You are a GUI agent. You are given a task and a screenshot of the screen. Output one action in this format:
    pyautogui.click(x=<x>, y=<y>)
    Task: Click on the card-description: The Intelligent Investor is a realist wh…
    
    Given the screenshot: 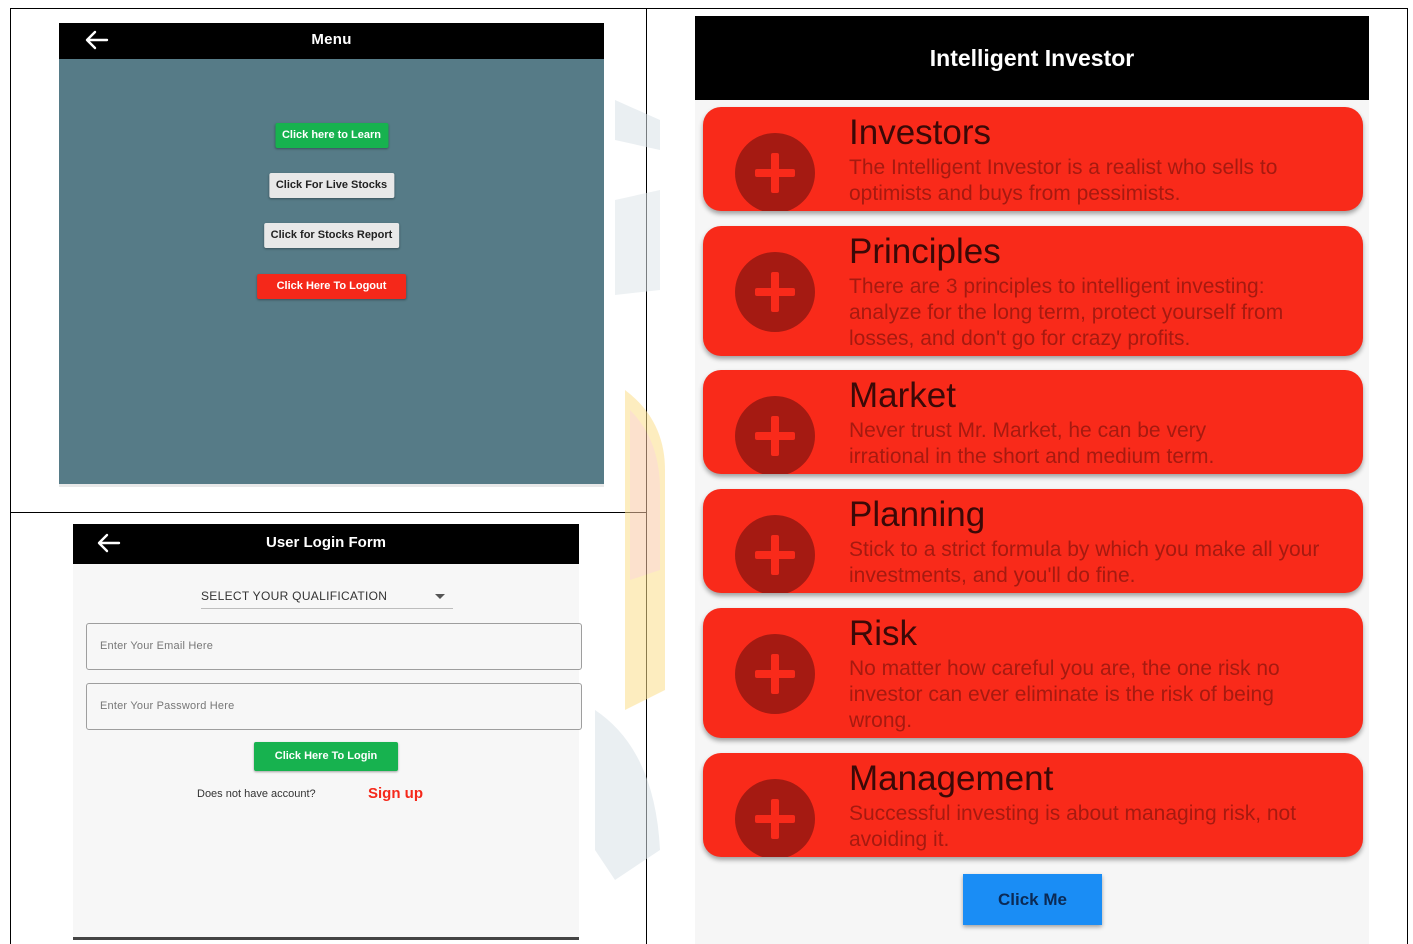 What is the action you would take?
    pyautogui.click(x=1063, y=180)
    